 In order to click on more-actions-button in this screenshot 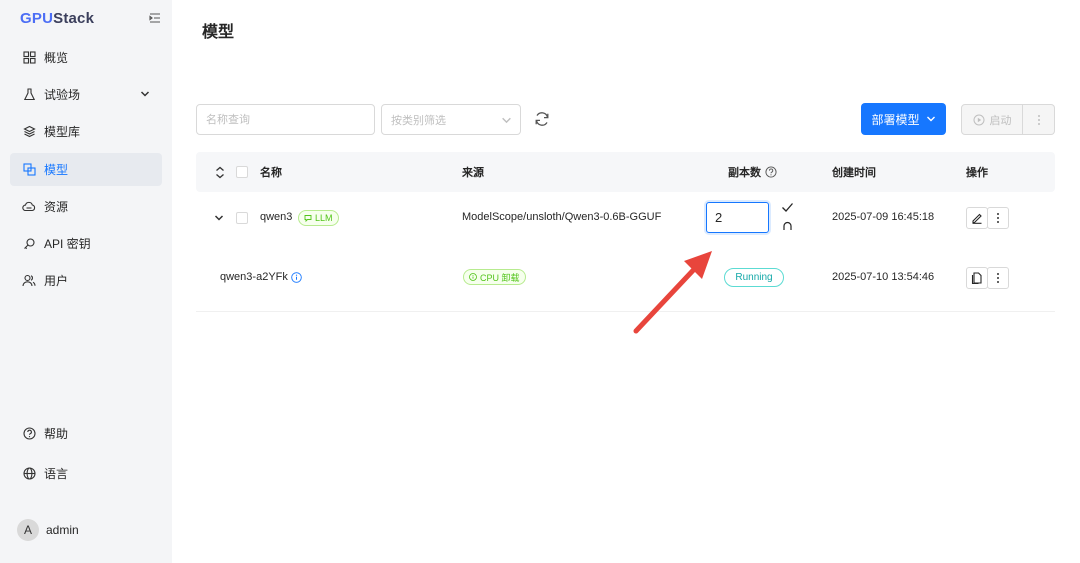, I will do `click(1039, 119)`.